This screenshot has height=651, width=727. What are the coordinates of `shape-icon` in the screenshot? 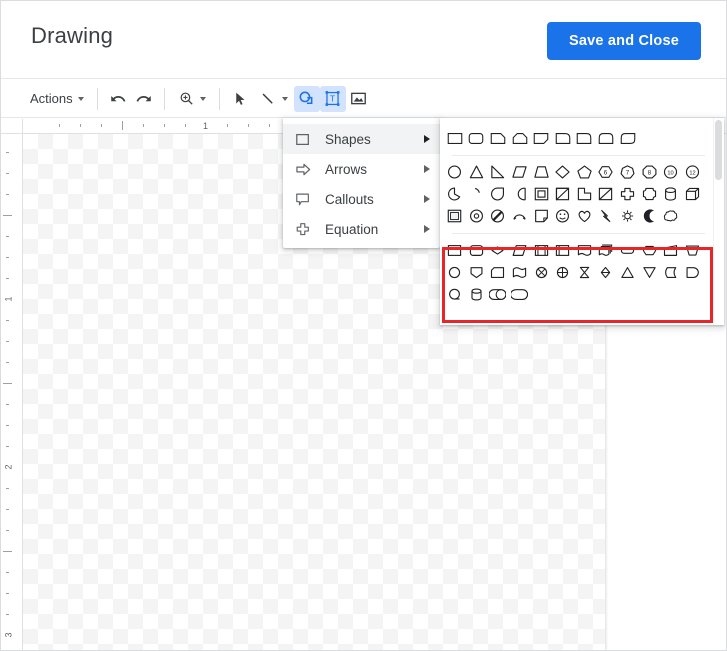 It's located at (306, 98).